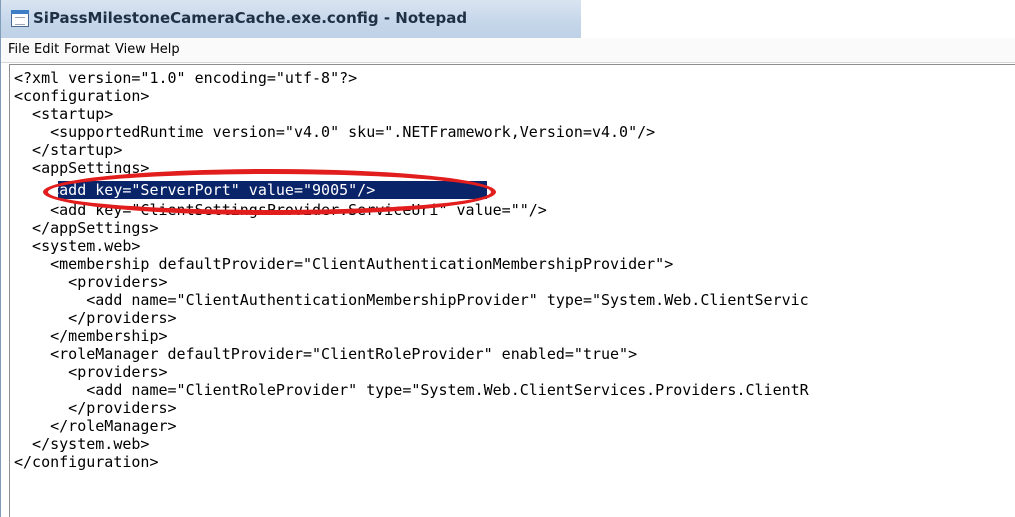 Image resolution: width=1015 pixels, height=517 pixels. Describe the element at coordinates (19, 49) in the screenshot. I see `menu-file: File` at that location.